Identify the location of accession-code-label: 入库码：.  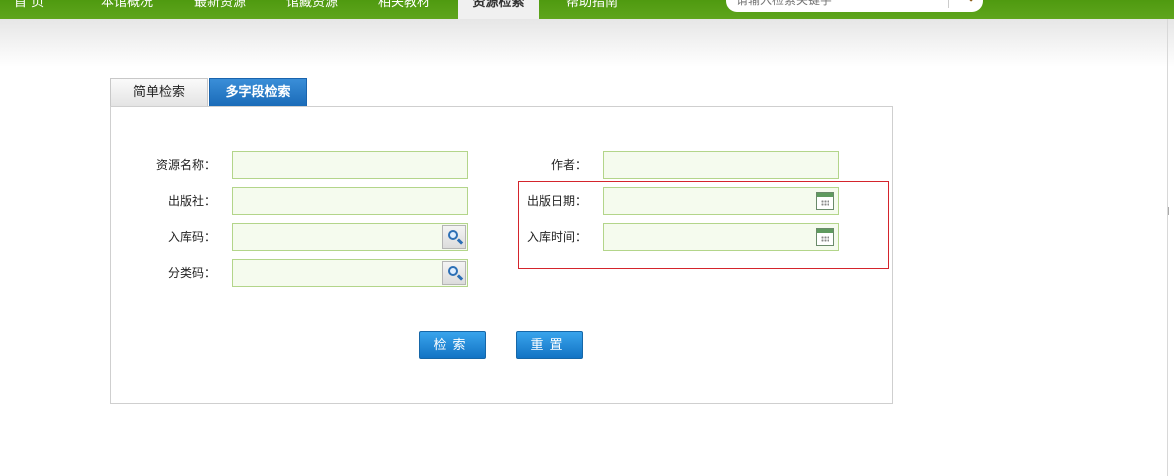
(191, 237).